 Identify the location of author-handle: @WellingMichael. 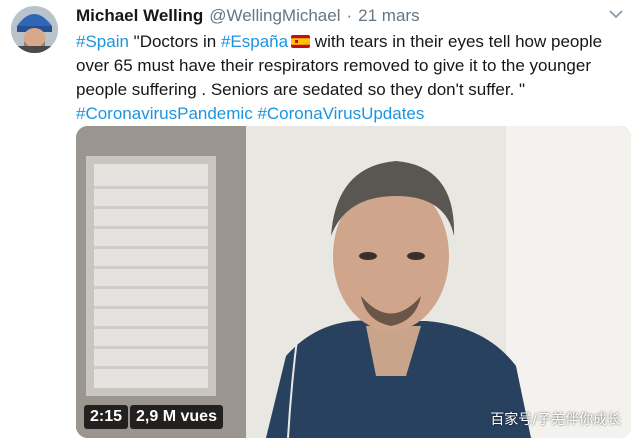
(274, 16).